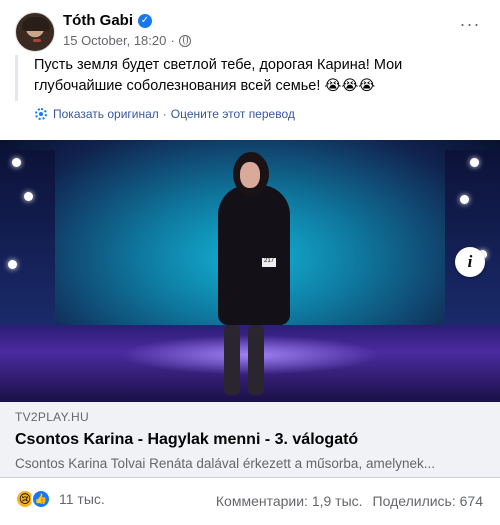 Image resolution: width=500 pixels, height=525 pixels. I want to click on post-stats: Комментарии: 1,9 тыс. Поделились: 674, so click(349, 501).